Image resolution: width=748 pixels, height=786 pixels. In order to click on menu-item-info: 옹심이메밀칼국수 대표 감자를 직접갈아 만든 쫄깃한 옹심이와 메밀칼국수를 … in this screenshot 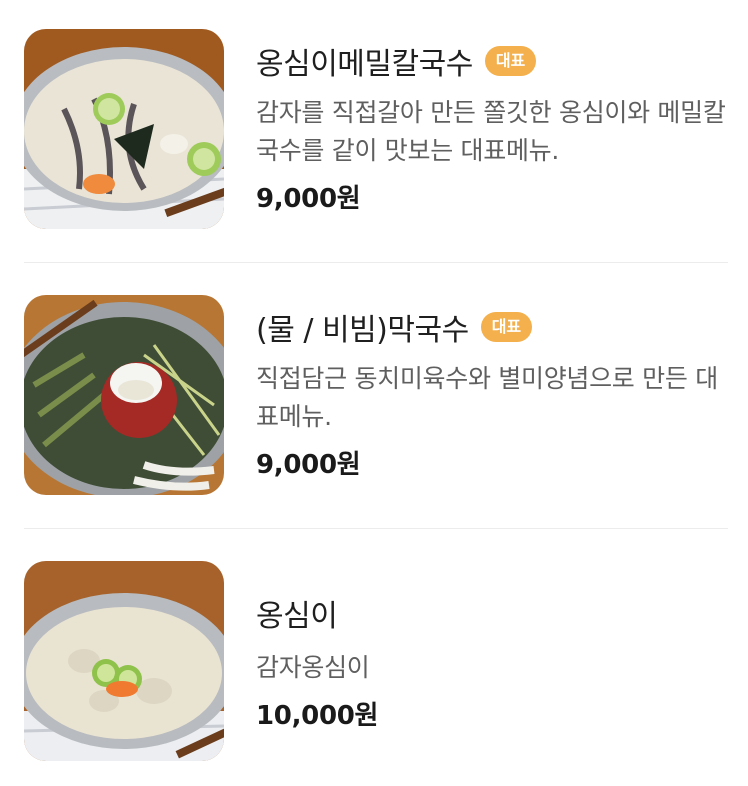, I will do `click(492, 122)`.